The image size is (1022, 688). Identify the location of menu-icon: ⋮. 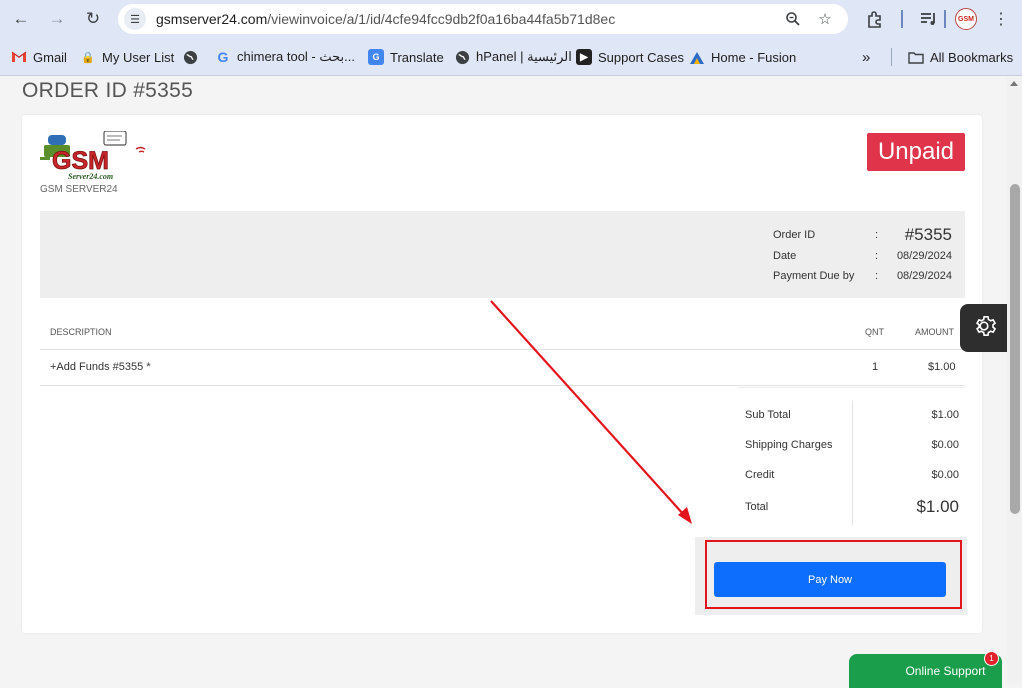
(1001, 19).